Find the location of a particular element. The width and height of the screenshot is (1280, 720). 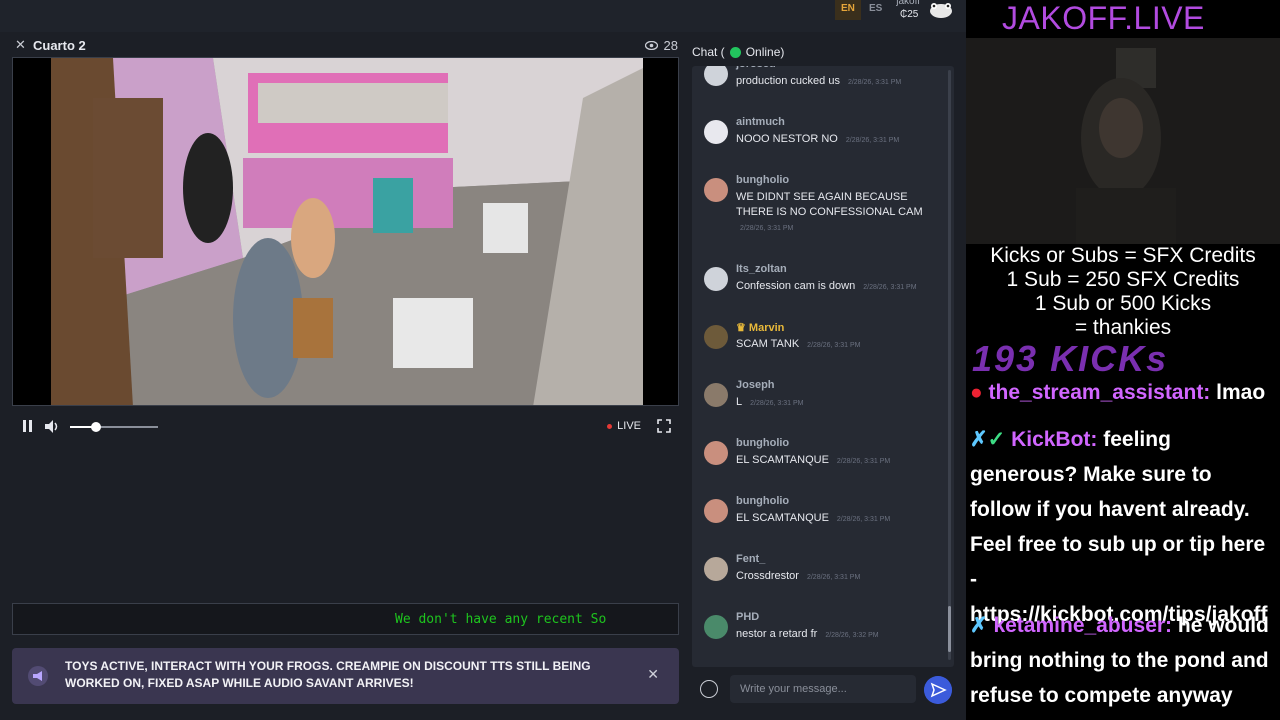

credit-line: 1 Sub or 500 Kicks is located at coordinates (1123, 303).